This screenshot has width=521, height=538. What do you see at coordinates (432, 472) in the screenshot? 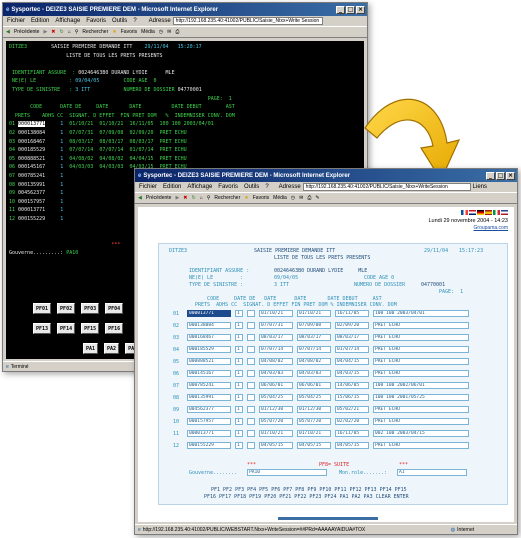
I see `emu-mon-field: A1` at bounding box center [432, 472].